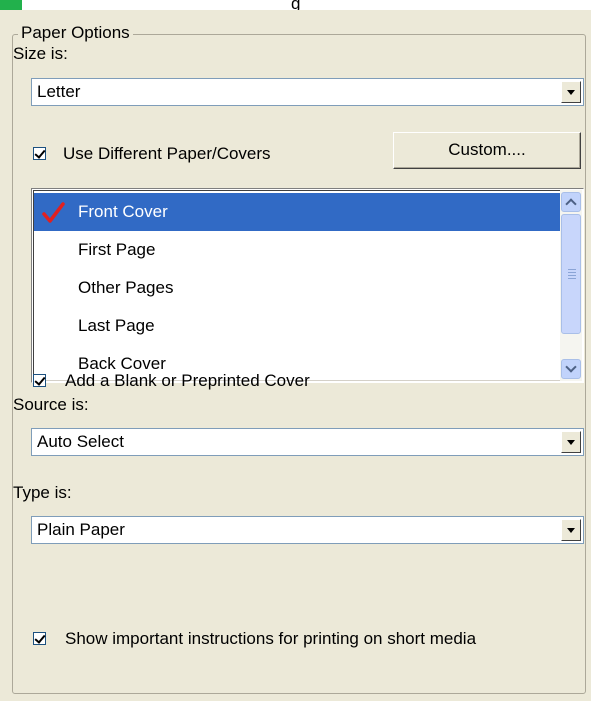 The image size is (591, 701). What do you see at coordinates (117, 249) in the screenshot?
I see `list-item-label: First Page` at bounding box center [117, 249].